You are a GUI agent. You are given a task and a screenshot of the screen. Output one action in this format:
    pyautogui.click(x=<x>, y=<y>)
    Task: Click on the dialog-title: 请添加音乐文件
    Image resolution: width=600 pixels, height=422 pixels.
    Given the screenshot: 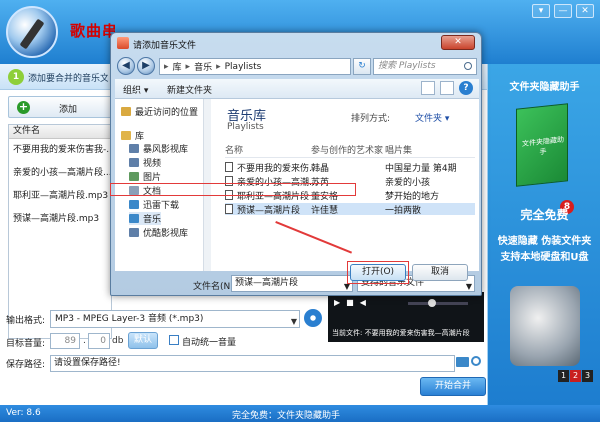 What is the action you would take?
    pyautogui.click(x=165, y=46)
    